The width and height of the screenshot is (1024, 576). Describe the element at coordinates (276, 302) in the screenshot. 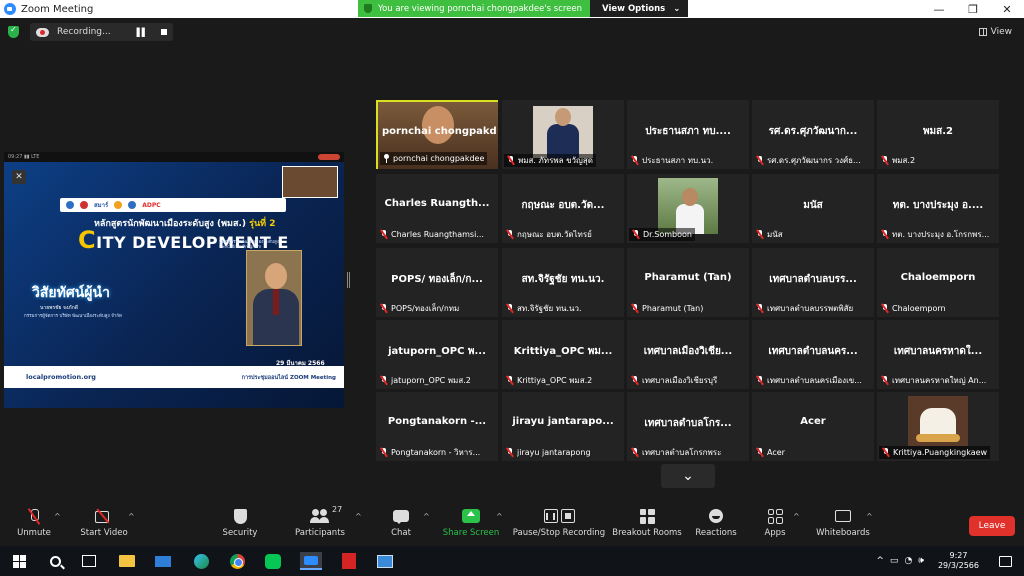

I see `speaker-tie` at that location.